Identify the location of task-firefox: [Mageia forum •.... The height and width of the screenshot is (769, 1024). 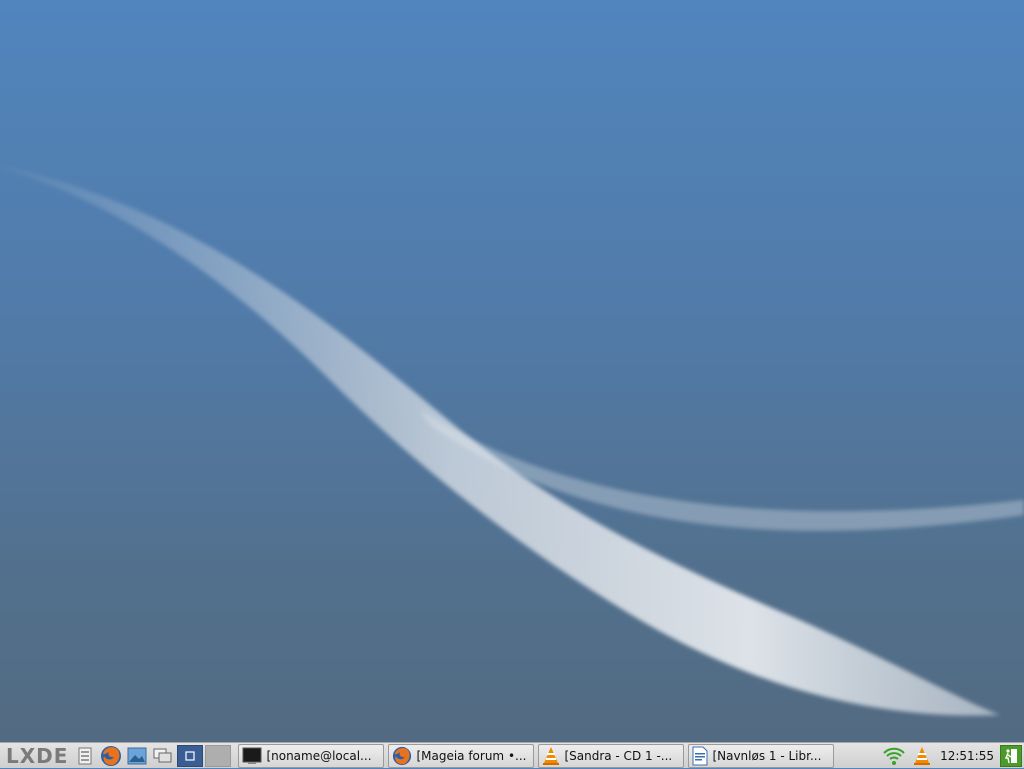
(461, 755).